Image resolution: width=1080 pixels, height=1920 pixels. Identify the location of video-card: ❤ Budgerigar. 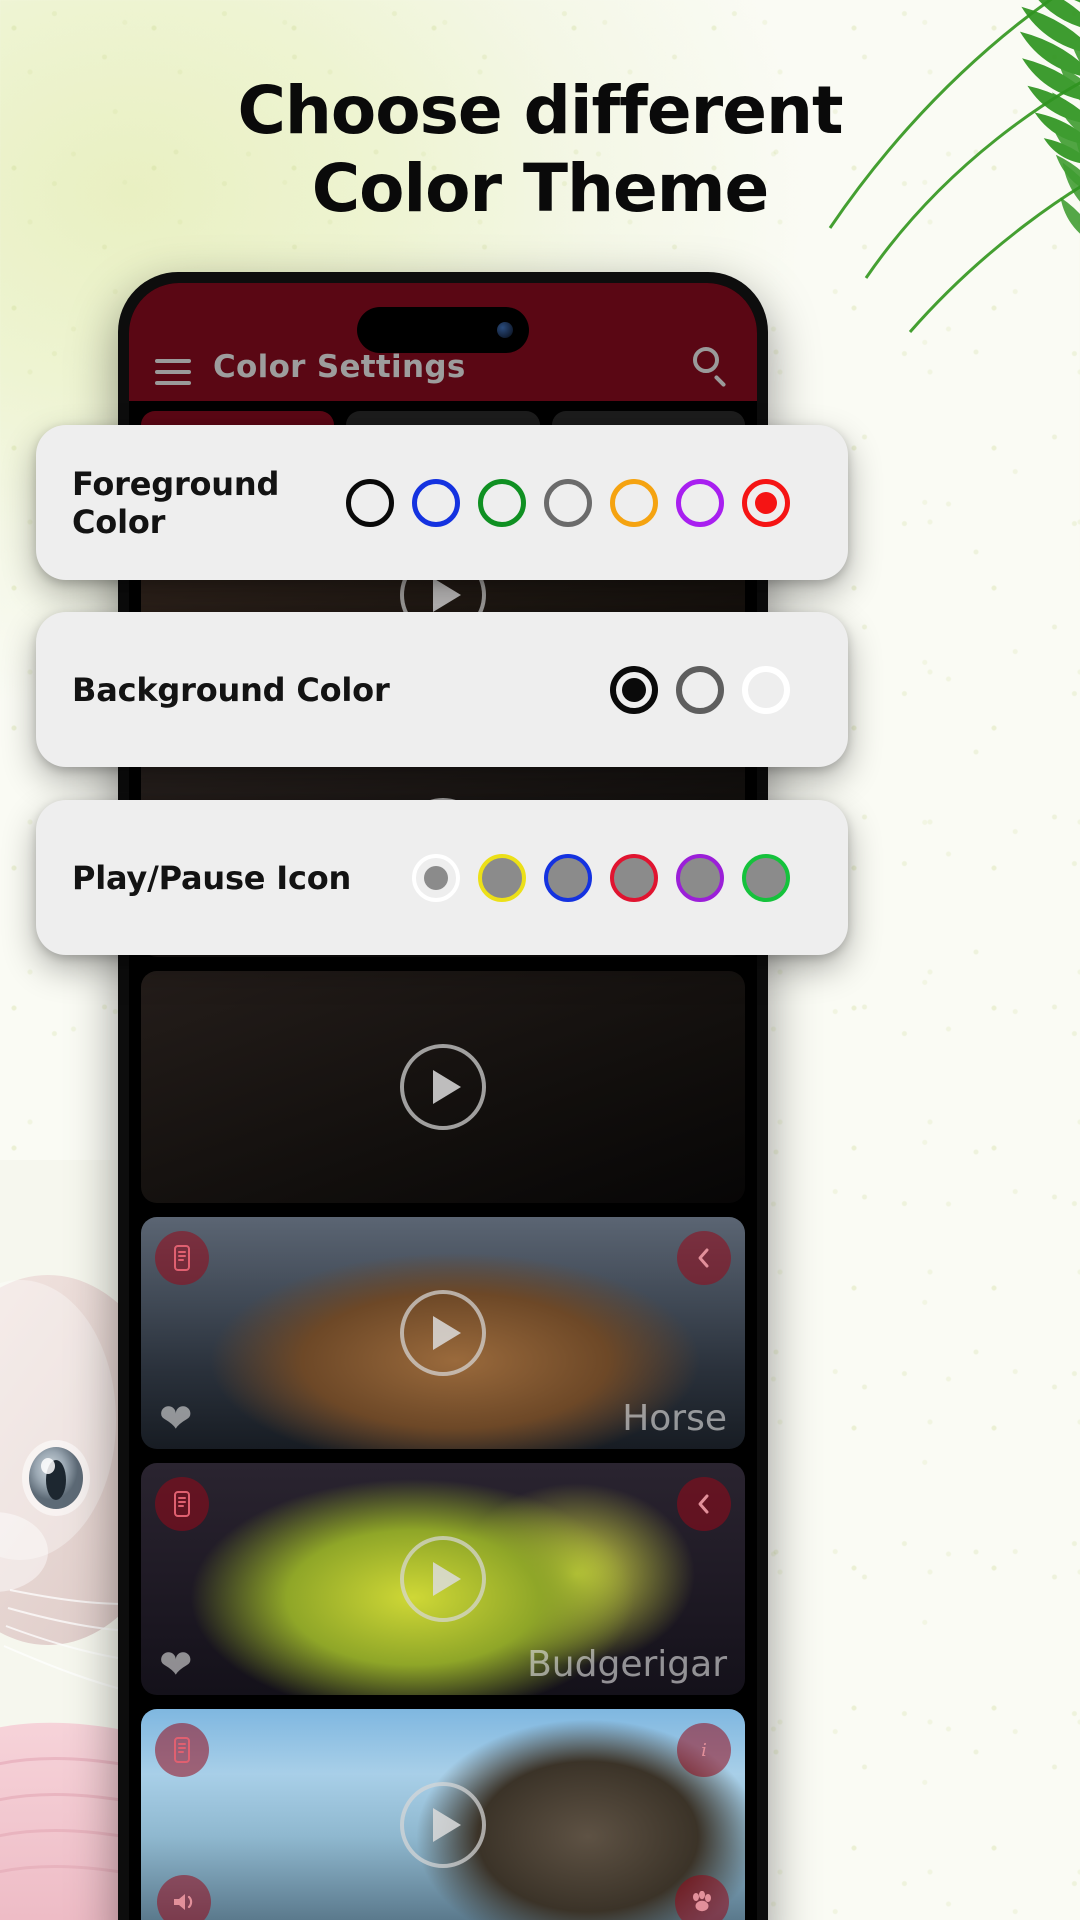
(443, 1579).